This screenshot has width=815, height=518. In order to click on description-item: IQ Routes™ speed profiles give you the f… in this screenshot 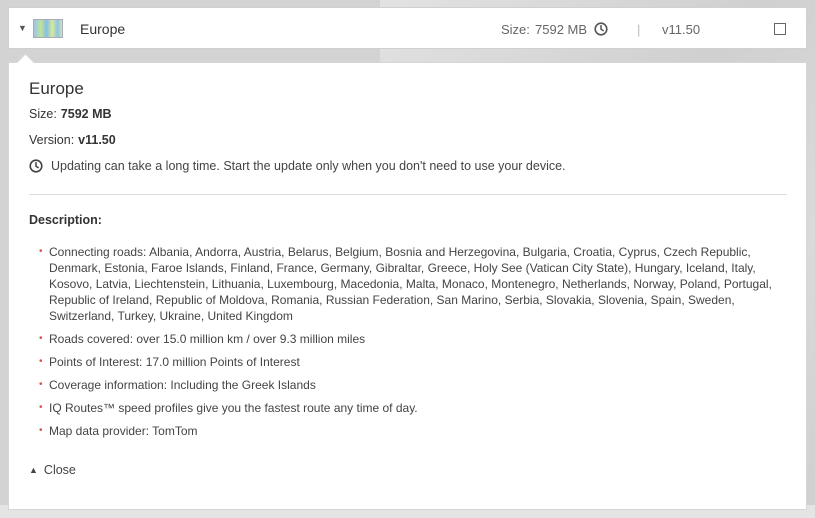, I will do `click(403, 408)`.